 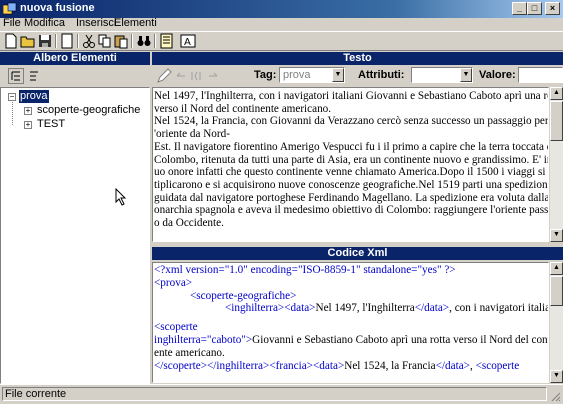 I want to click on xml-line: ente americano., so click(x=189, y=352).